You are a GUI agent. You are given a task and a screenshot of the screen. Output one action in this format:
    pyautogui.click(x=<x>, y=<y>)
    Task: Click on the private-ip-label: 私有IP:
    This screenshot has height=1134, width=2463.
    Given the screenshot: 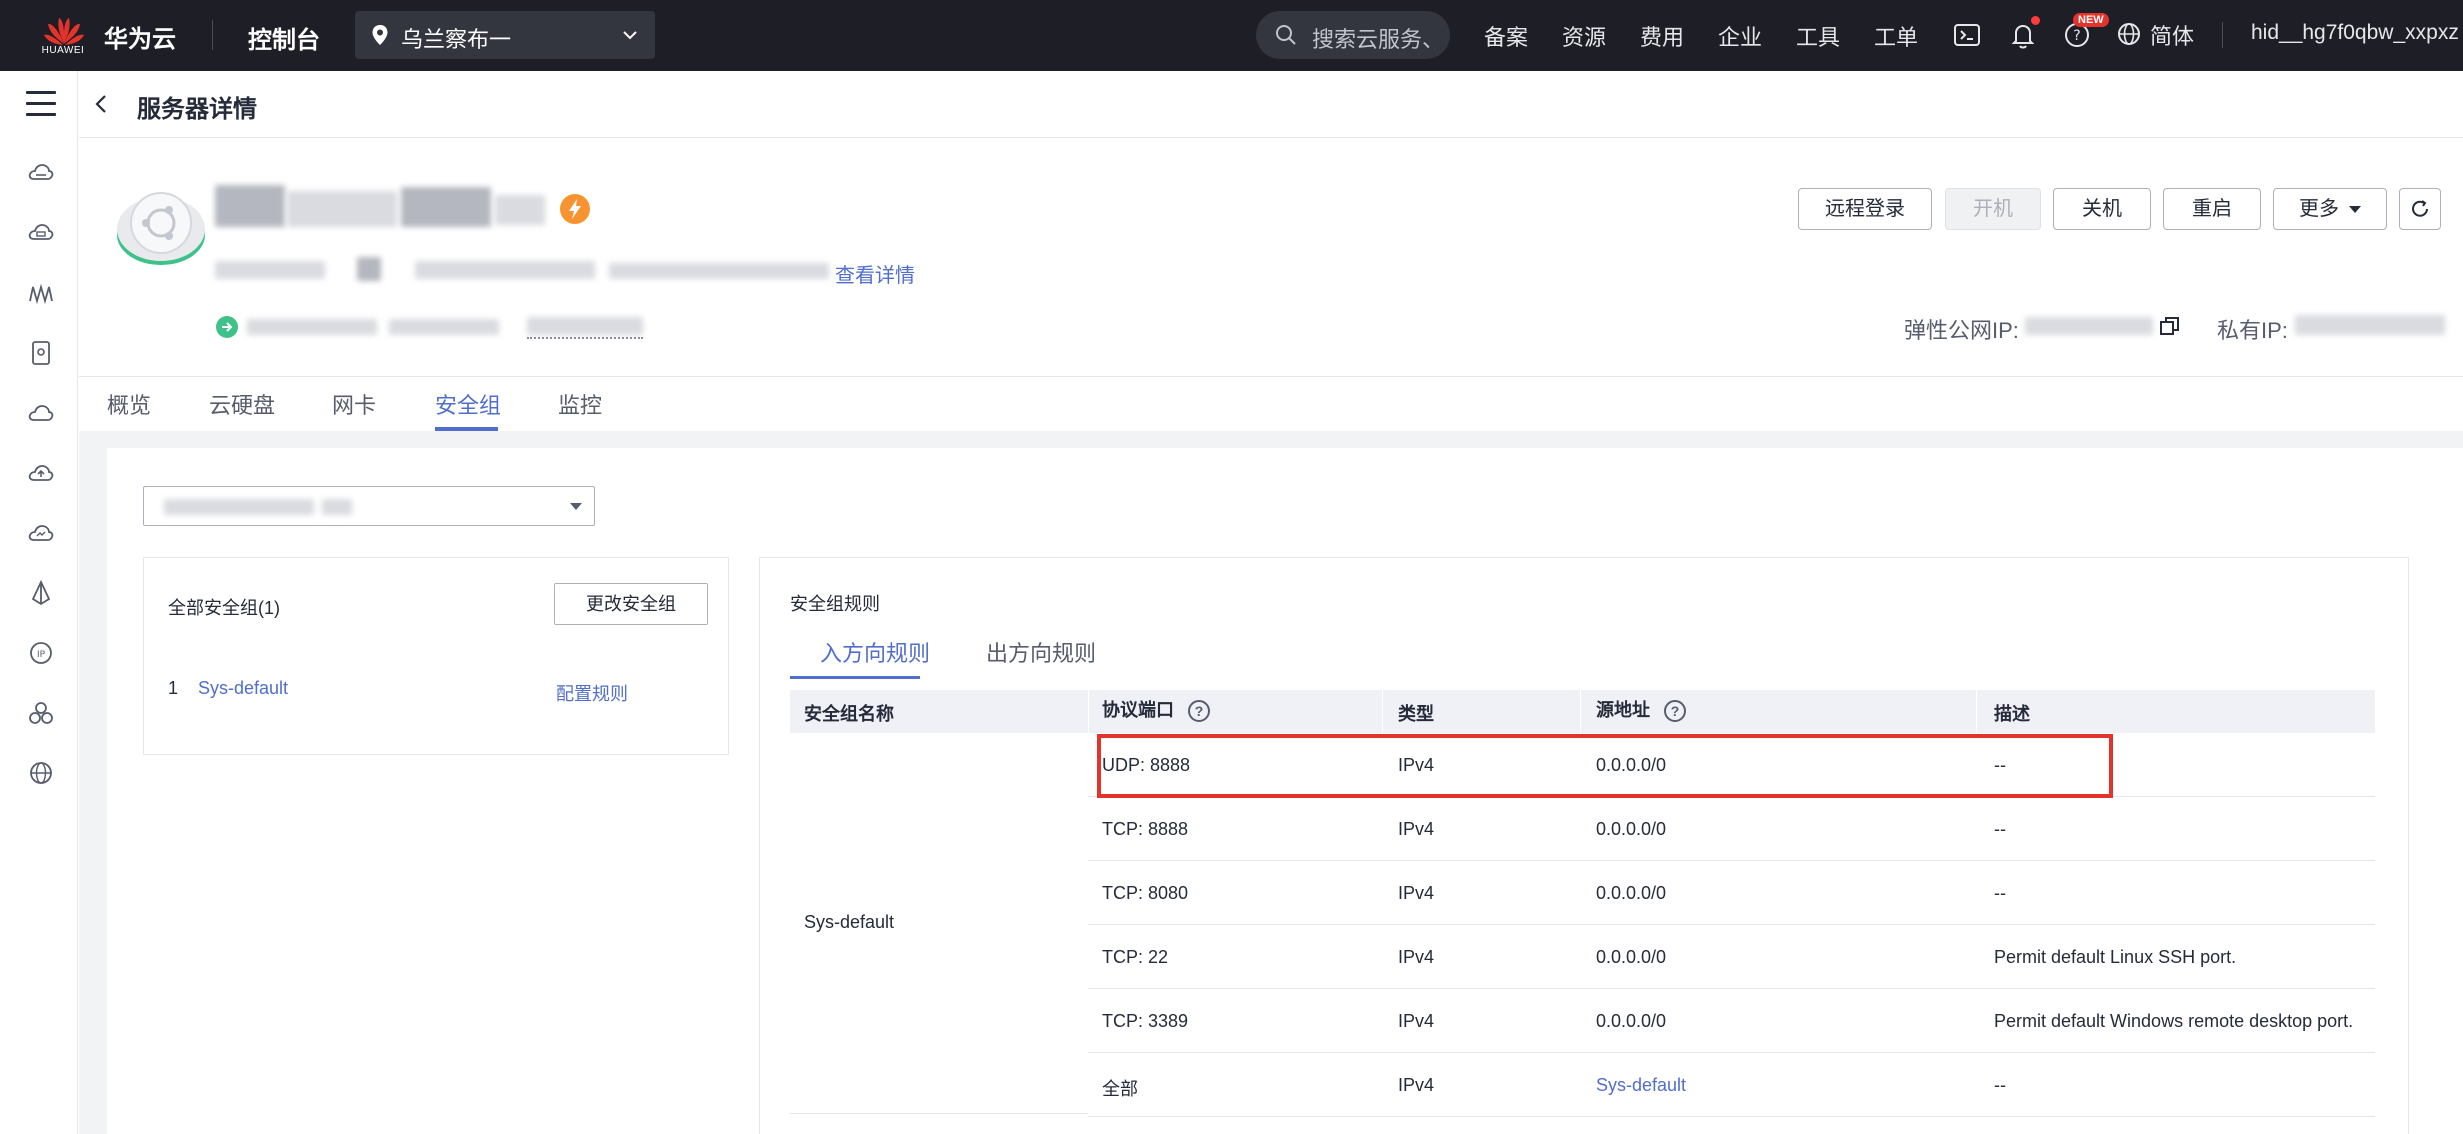 What is the action you would take?
    pyautogui.click(x=2252, y=330)
    